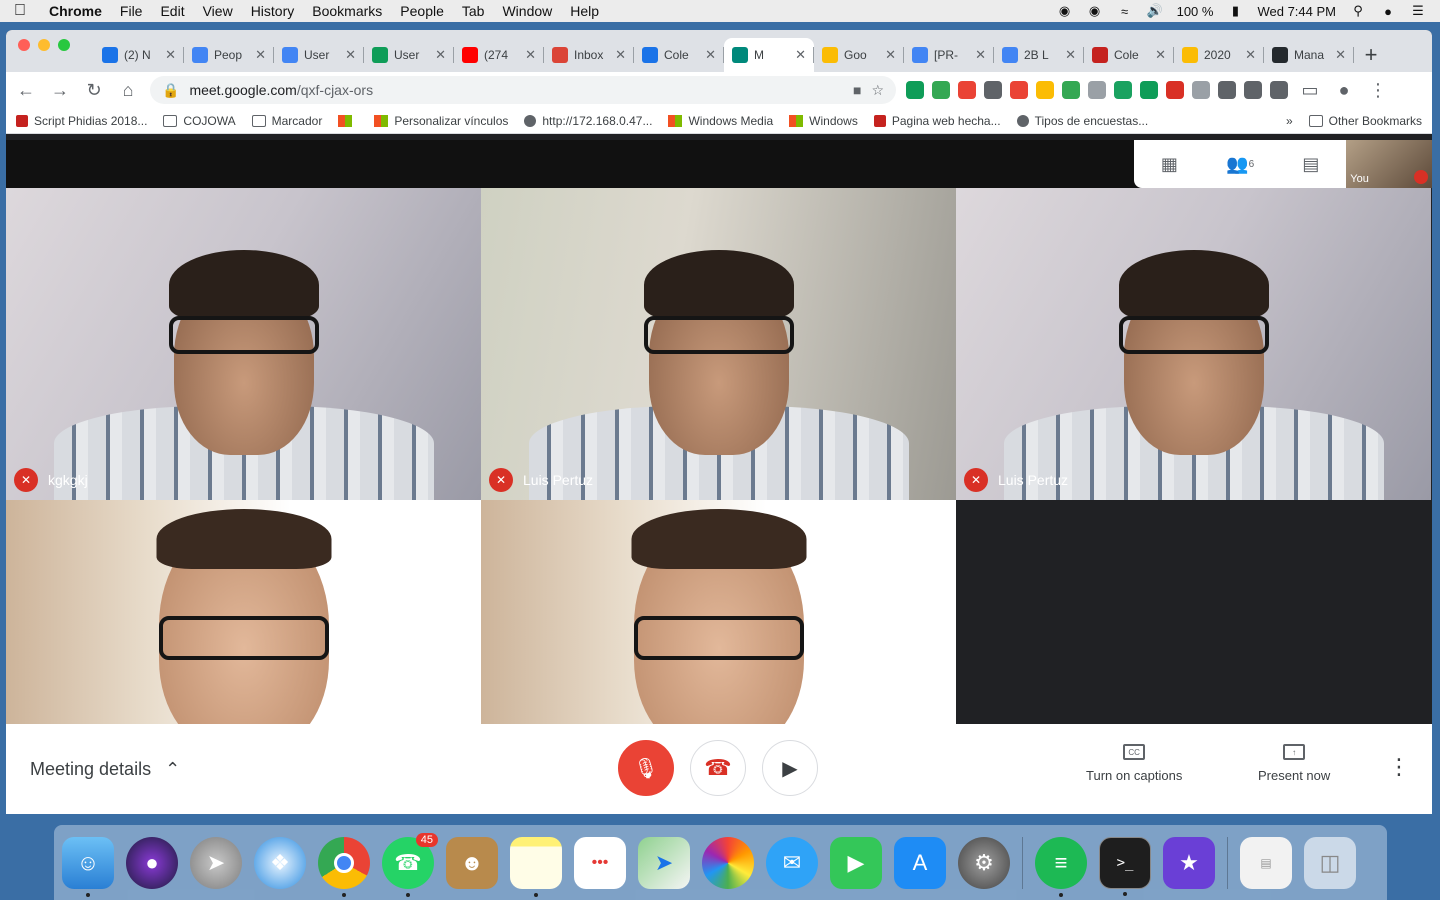  I want to click on menu-help: Help, so click(584, 11).